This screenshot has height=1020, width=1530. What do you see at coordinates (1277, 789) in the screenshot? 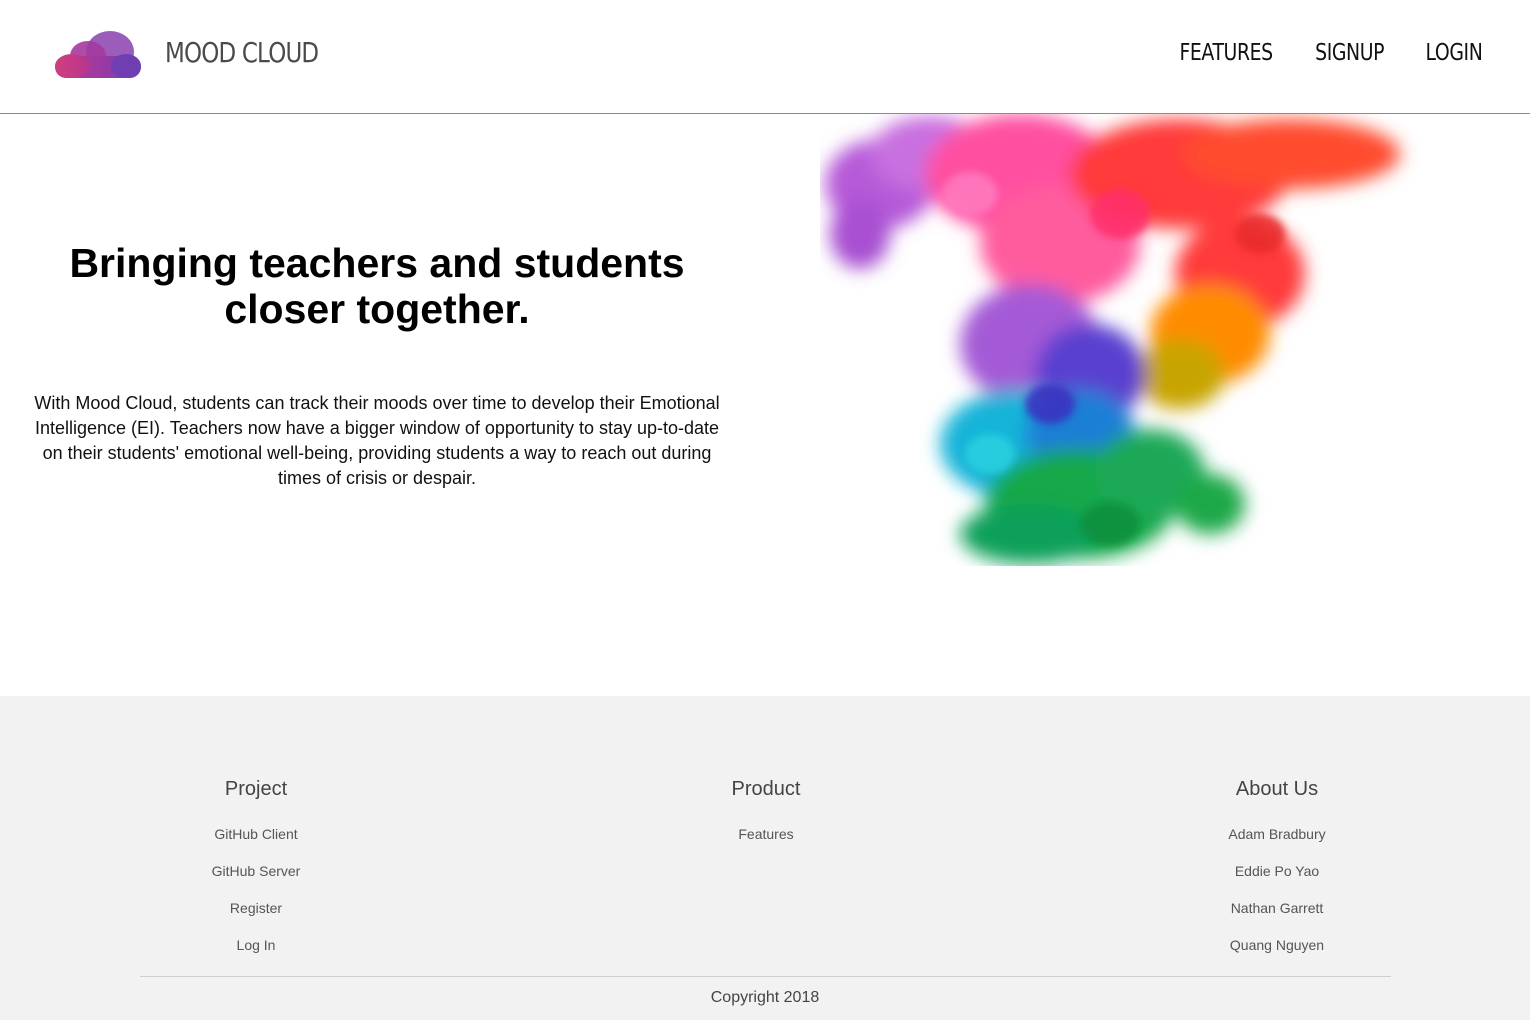
I see `footer-heading-about-us: About Us` at bounding box center [1277, 789].